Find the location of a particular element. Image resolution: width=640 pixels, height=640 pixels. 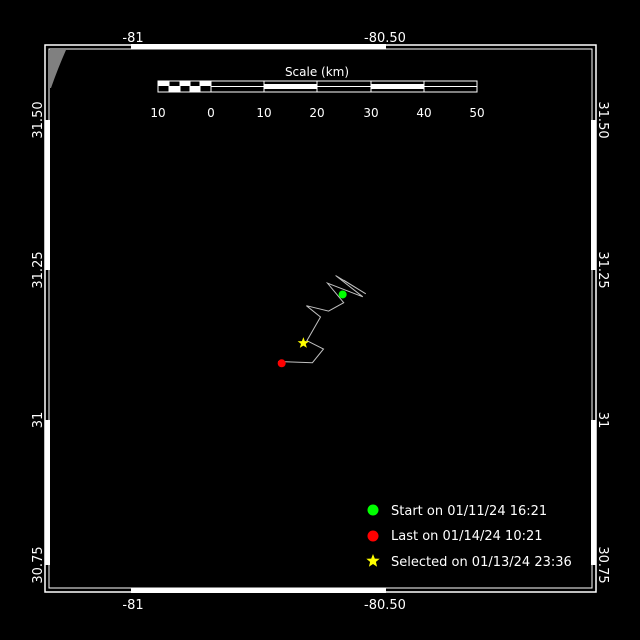

scale-bar: Scale (km) 10 0 10 20 30 40 50 is located at coordinates (317, 92).